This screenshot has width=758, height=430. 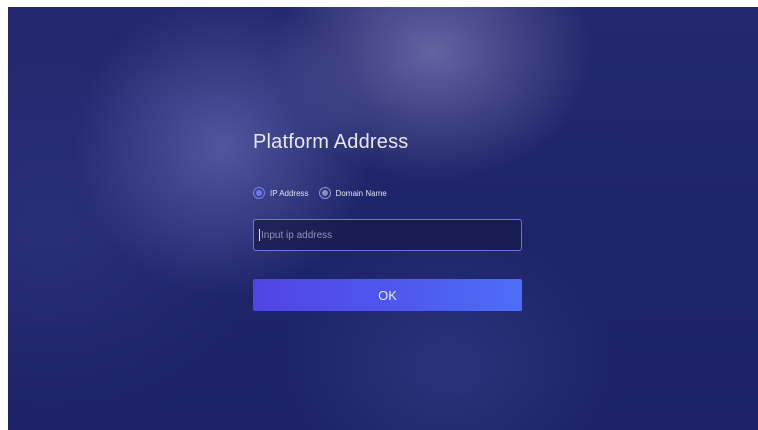 I want to click on radio-unselected-icon, so click(x=324, y=193).